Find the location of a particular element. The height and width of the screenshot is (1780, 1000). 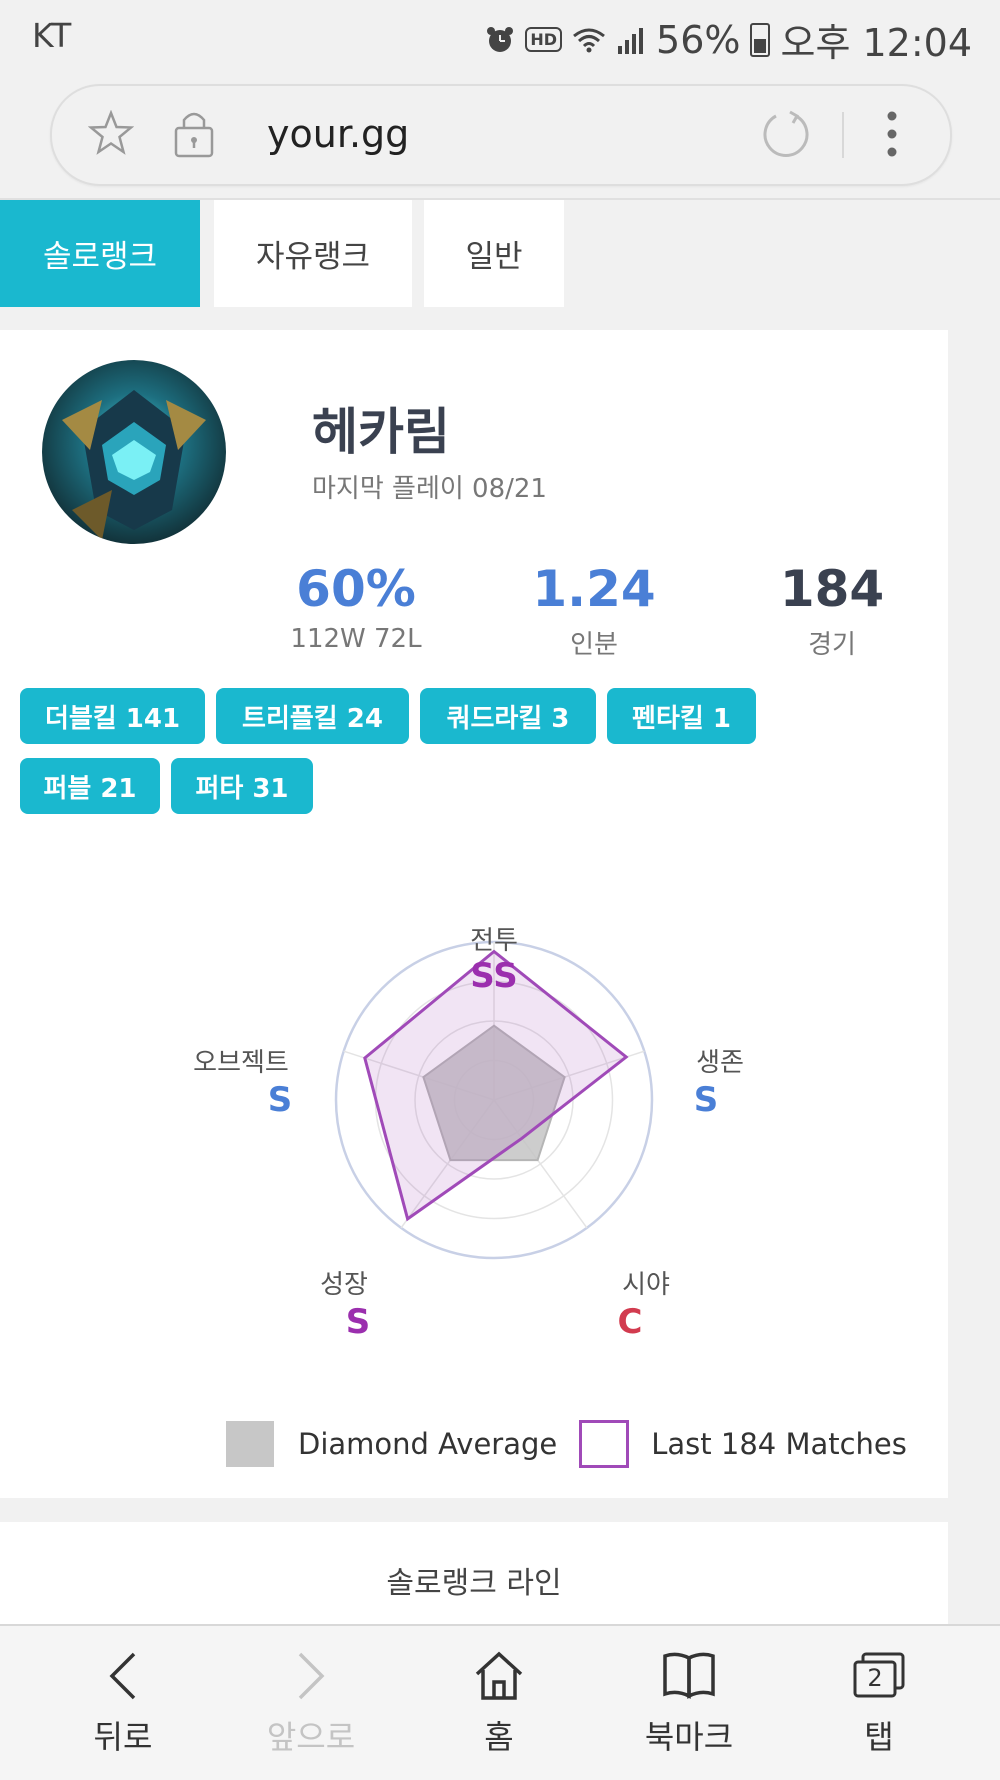

badge-first-blood: 퍼블 21 is located at coordinates (90, 786).